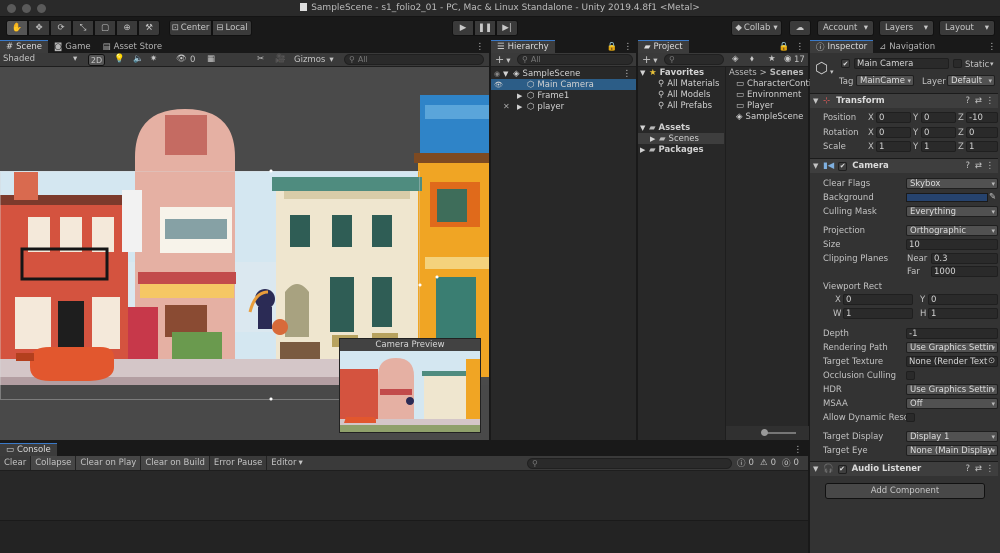 This screenshot has height=553, width=1000. Describe the element at coordinates (54, 463) in the screenshot. I see `console-collapse-button: Collapse` at that location.